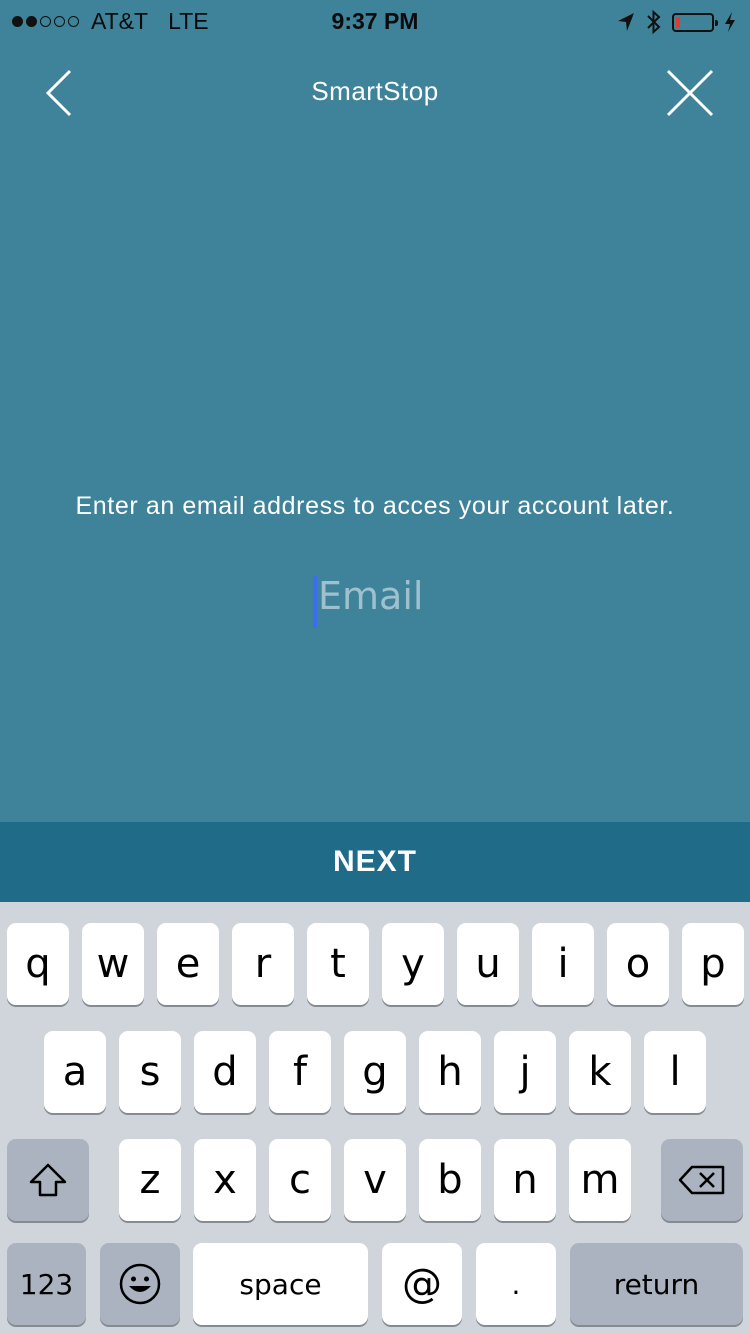  What do you see at coordinates (488, 964) in the screenshot?
I see `key-u: u` at bounding box center [488, 964].